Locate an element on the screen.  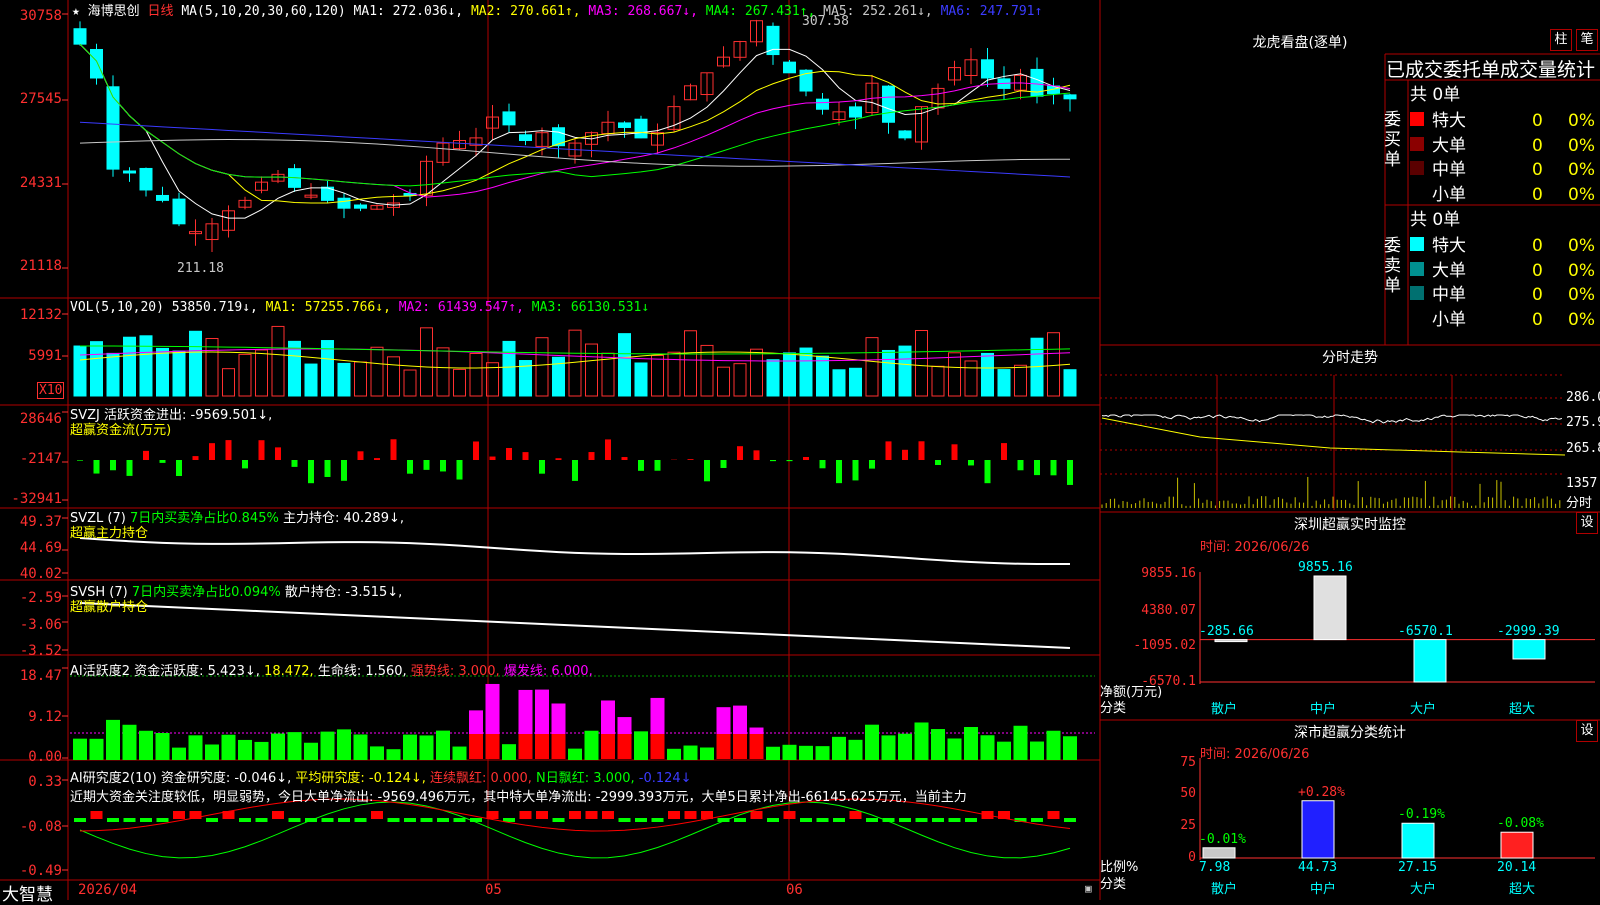
period-label: 日线 is located at coordinates (161, 11).